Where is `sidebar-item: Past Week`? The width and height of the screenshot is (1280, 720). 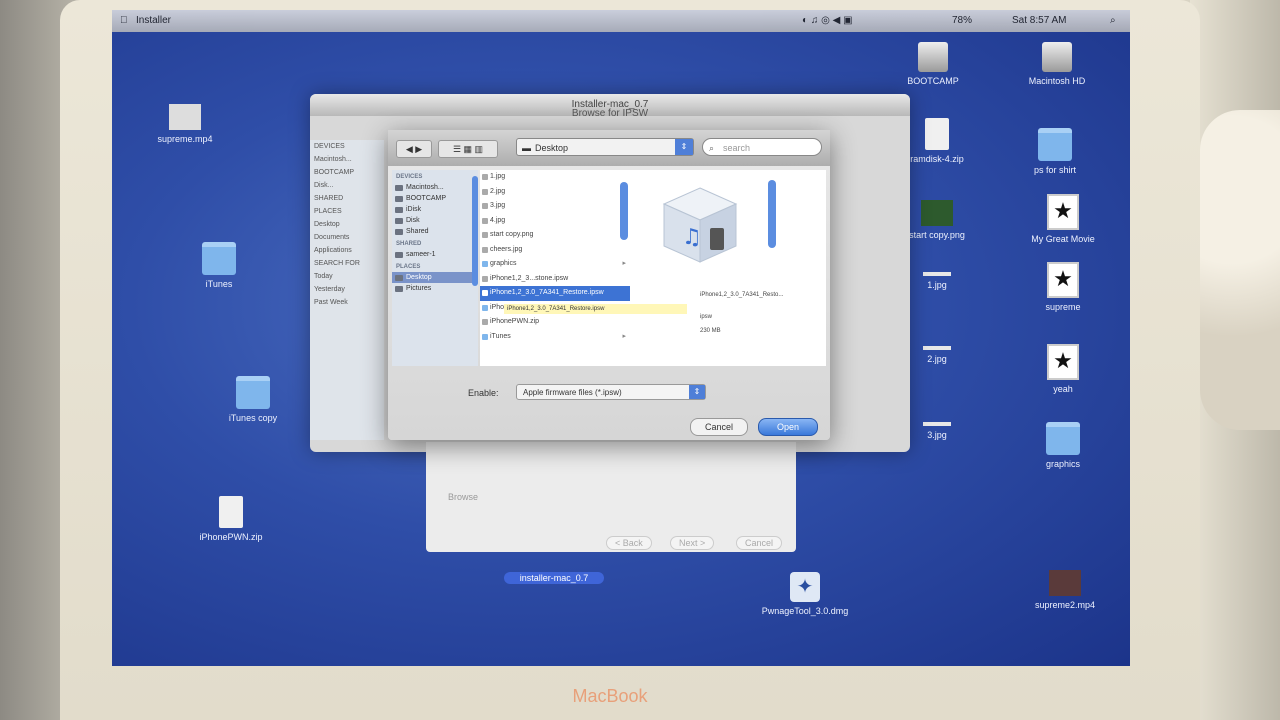
sidebar-item: Past Week is located at coordinates (347, 302).